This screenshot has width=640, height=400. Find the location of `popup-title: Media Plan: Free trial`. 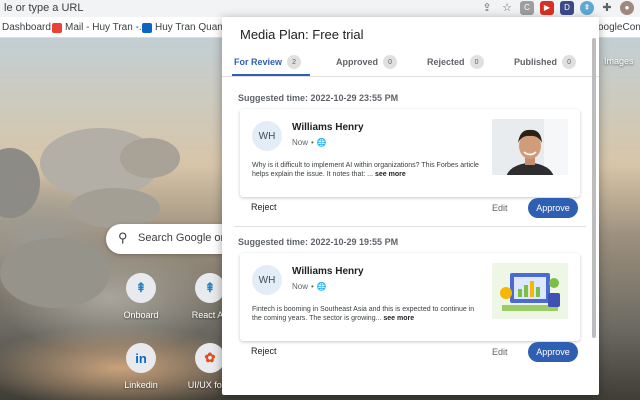

popup-title: Media Plan: Free trial is located at coordinates (302, 34).